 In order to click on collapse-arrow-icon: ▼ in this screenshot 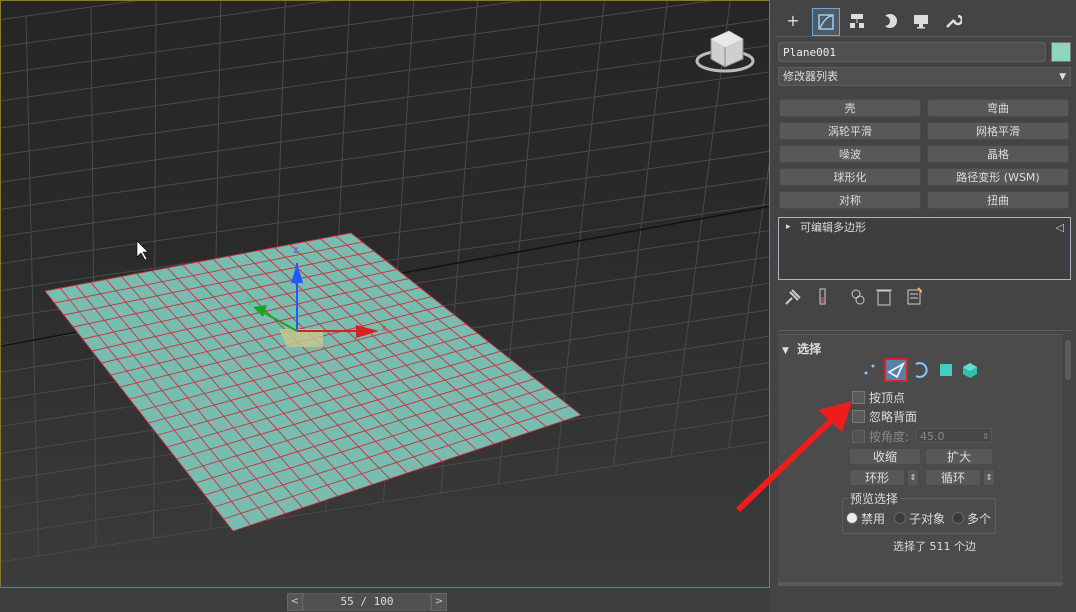, I will do `click(785, 351)`.